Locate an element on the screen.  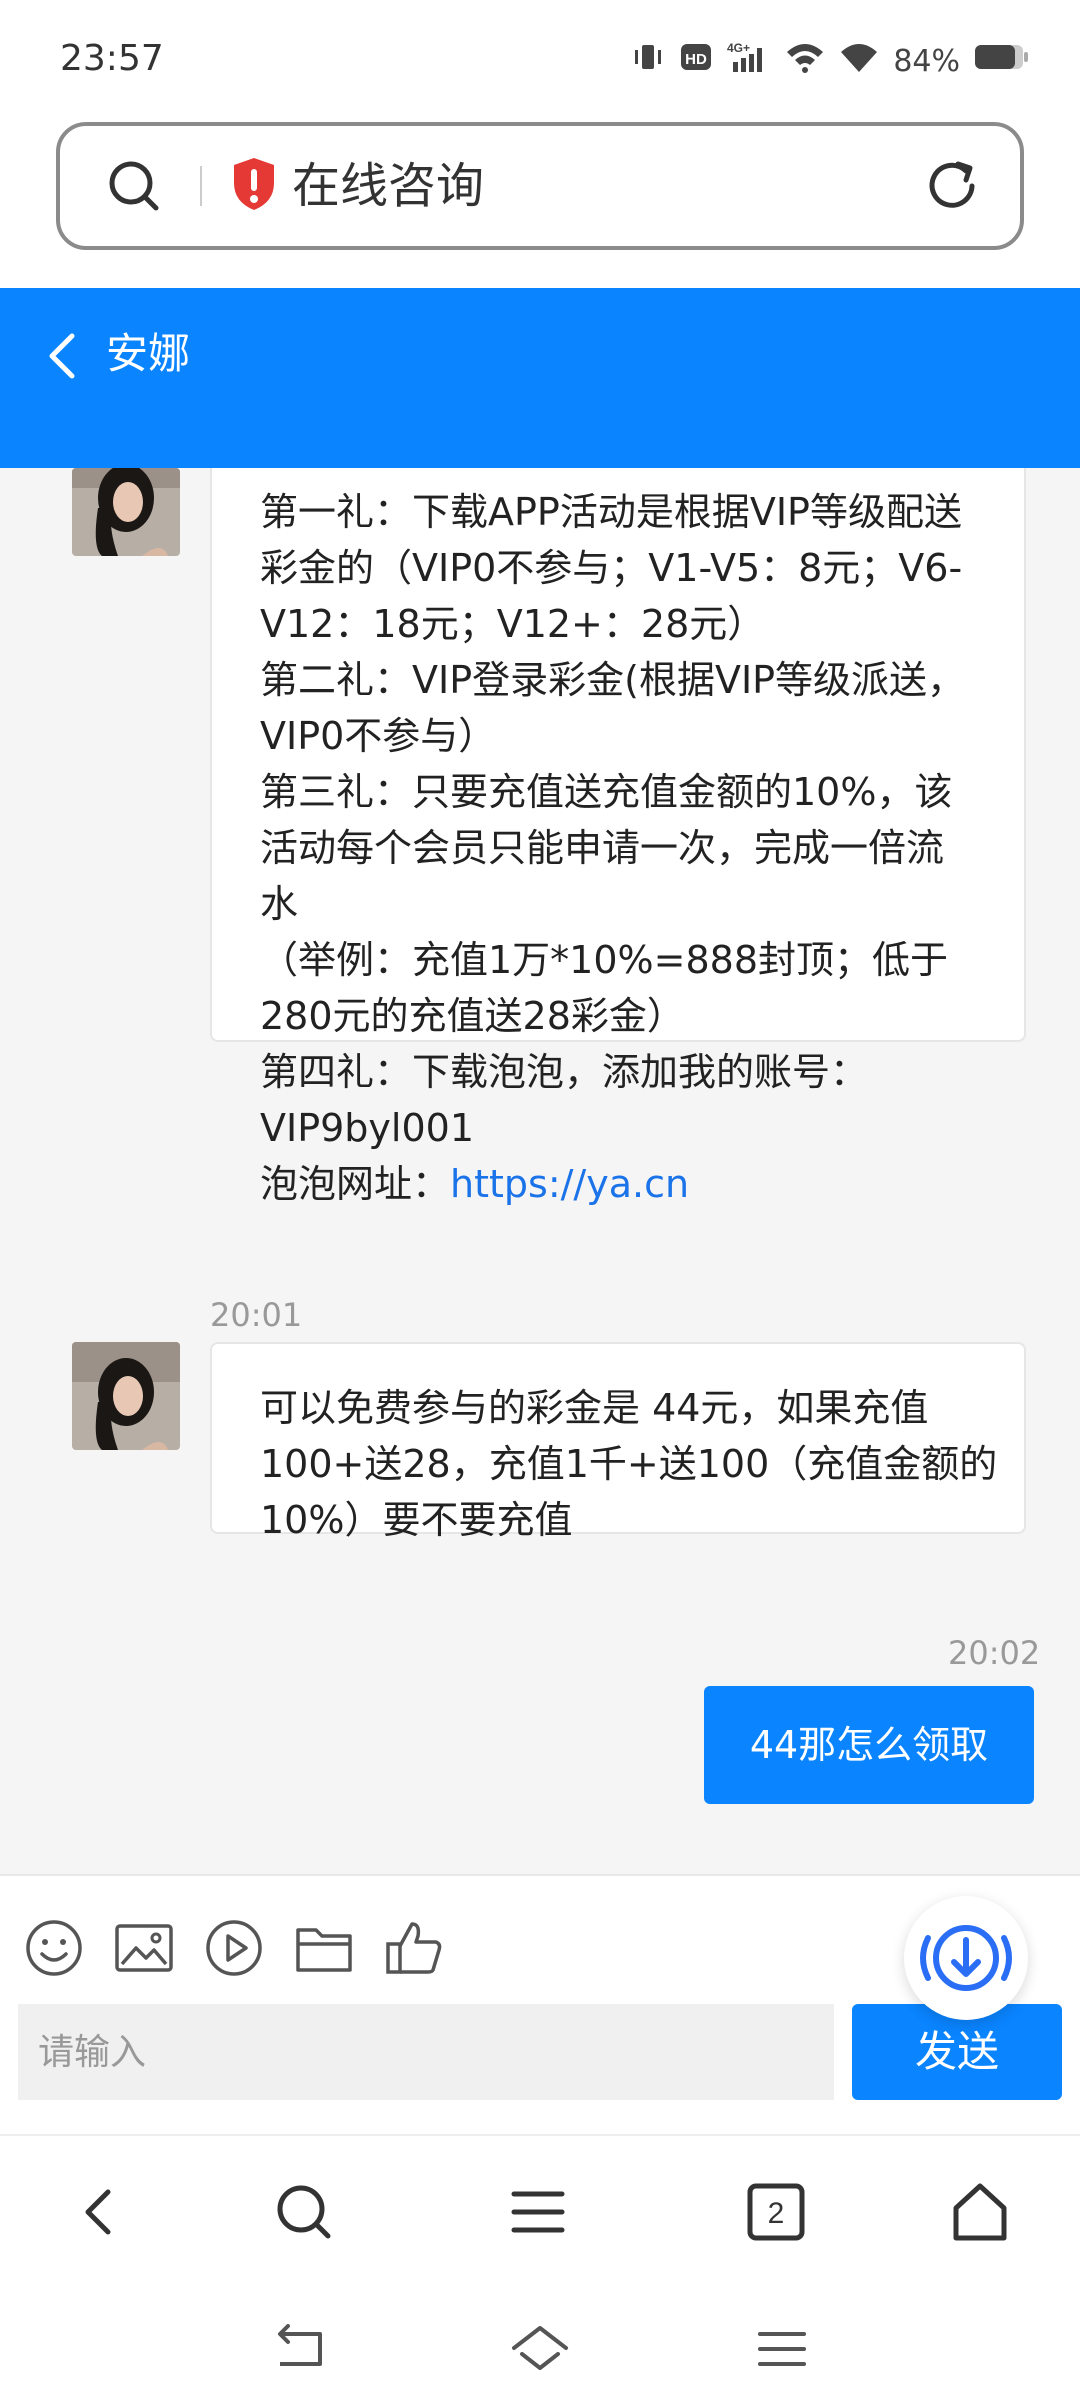
message-text-line: 第三礼：只要充值送充值金额的10%，该 is located at coordinates (606, 792).